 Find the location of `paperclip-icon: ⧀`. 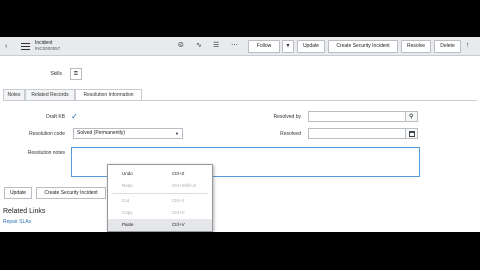

paperclip-icon: ⧀ is located at coordinates (181, 46).